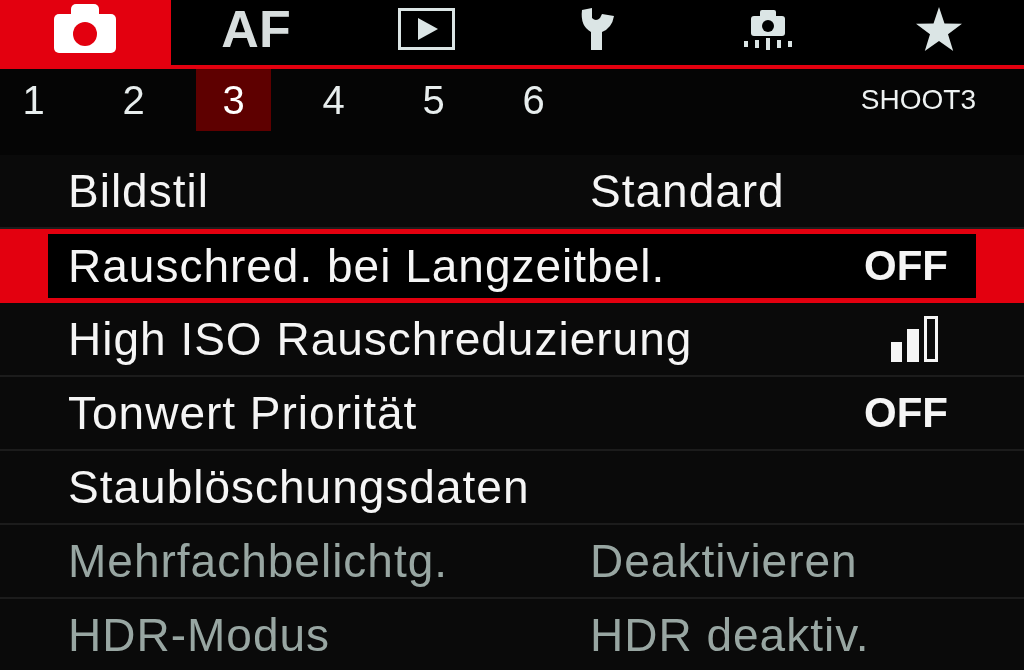 Image resolution: width=1024 pixels, height=670 pixels. What do you see at coordinates (139, 191) in the screenshot?
I see `setting-name: Bildstil` at bounding box center [139, 191].